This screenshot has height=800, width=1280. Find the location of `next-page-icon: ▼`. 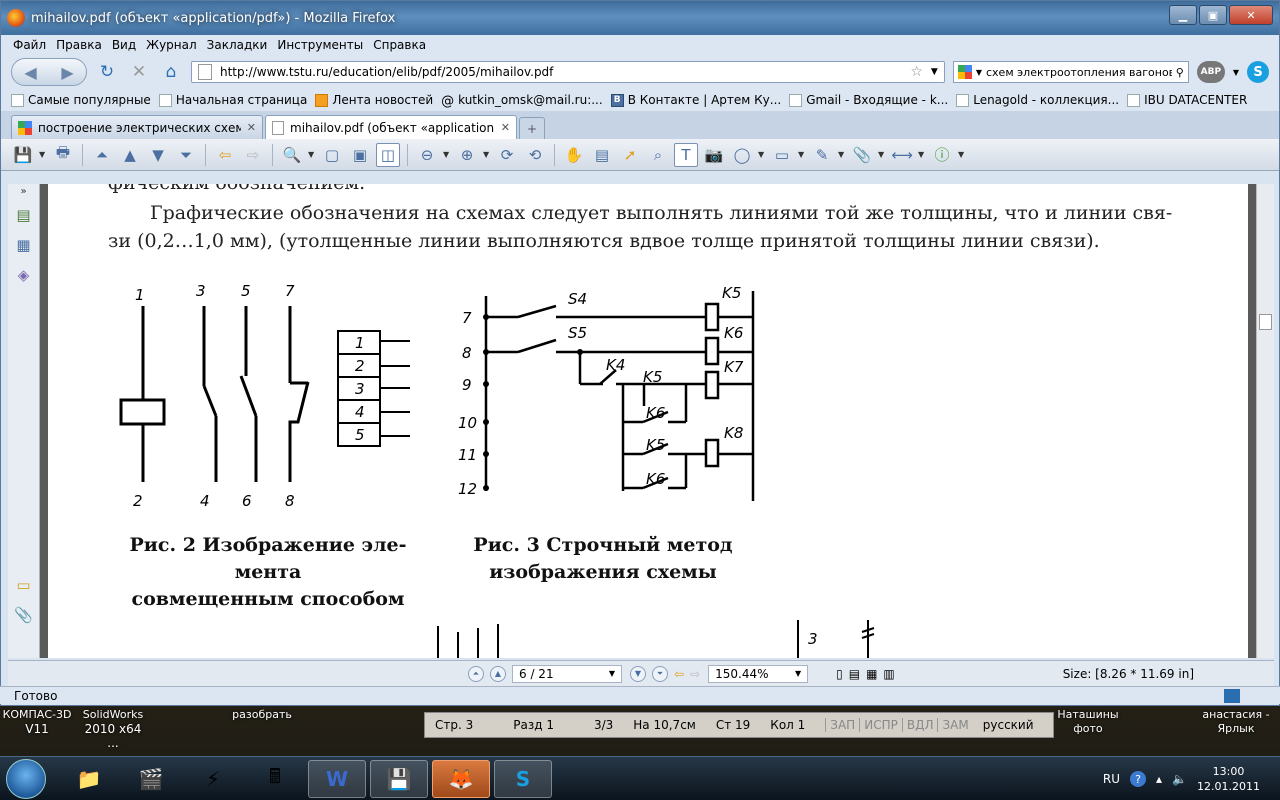

next-page-icon: ▼ is located at coordinates (158, 155).